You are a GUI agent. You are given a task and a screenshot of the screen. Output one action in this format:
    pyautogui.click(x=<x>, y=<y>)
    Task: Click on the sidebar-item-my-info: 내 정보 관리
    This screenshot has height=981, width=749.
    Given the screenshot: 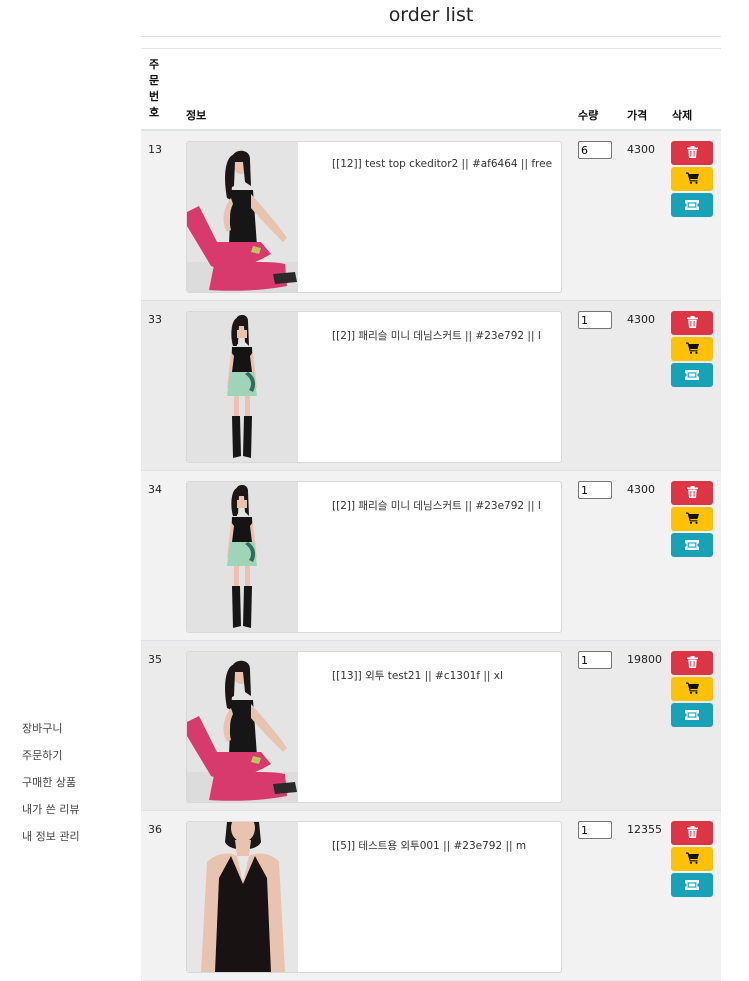 What is the action you would take?
    pyautogui.click(x=51, y=842)
    